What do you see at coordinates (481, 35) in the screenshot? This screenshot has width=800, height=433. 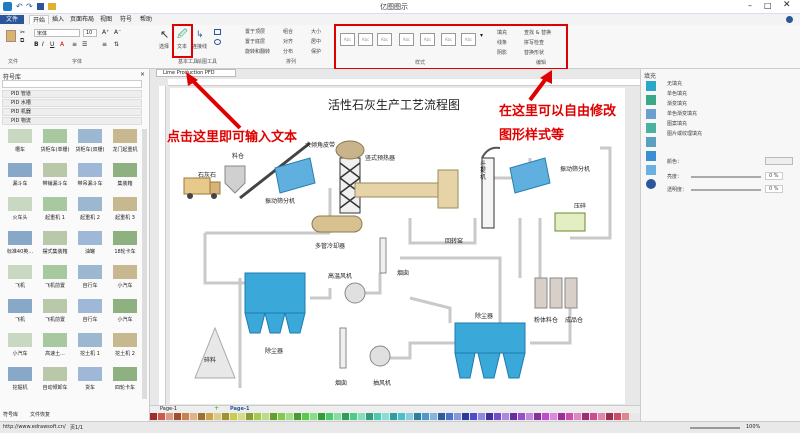 I see `styles-more-icon: ▾` at bounding box center [481, 35].